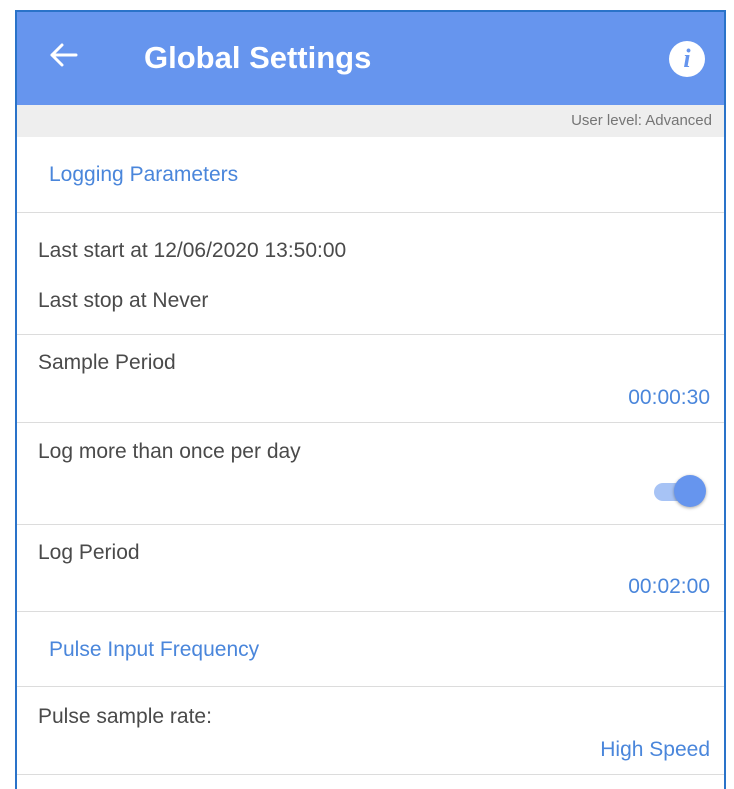 This screenshot has height=789, width=734. I want to click on last-start-text: Last start at 12/06/2020 13:50:00, so click(192, 250).